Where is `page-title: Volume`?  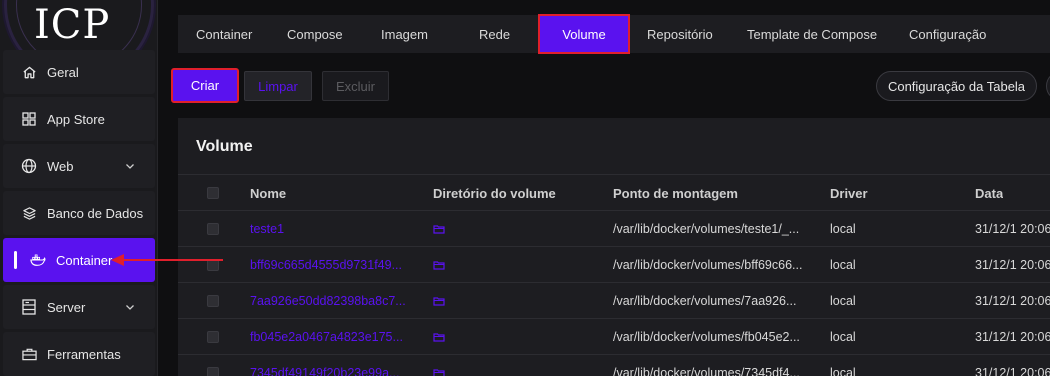
page-title: Volume is located at coordinates (224, 146).